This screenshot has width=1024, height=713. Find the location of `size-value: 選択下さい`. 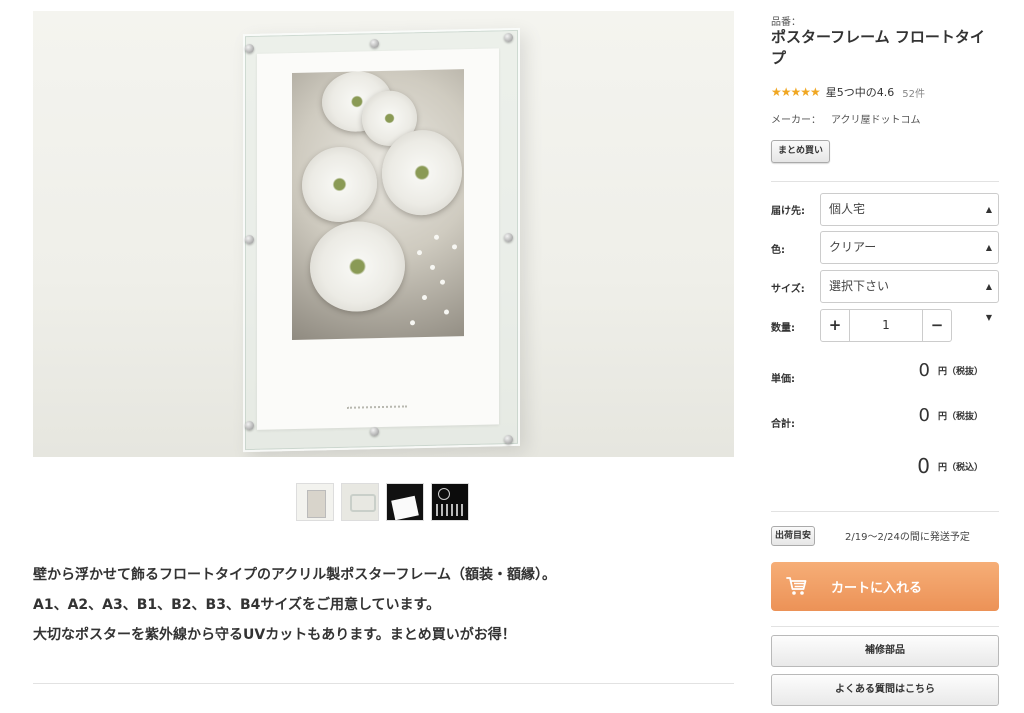

size-value: 選択下さい is located at coordinates (859, 286).